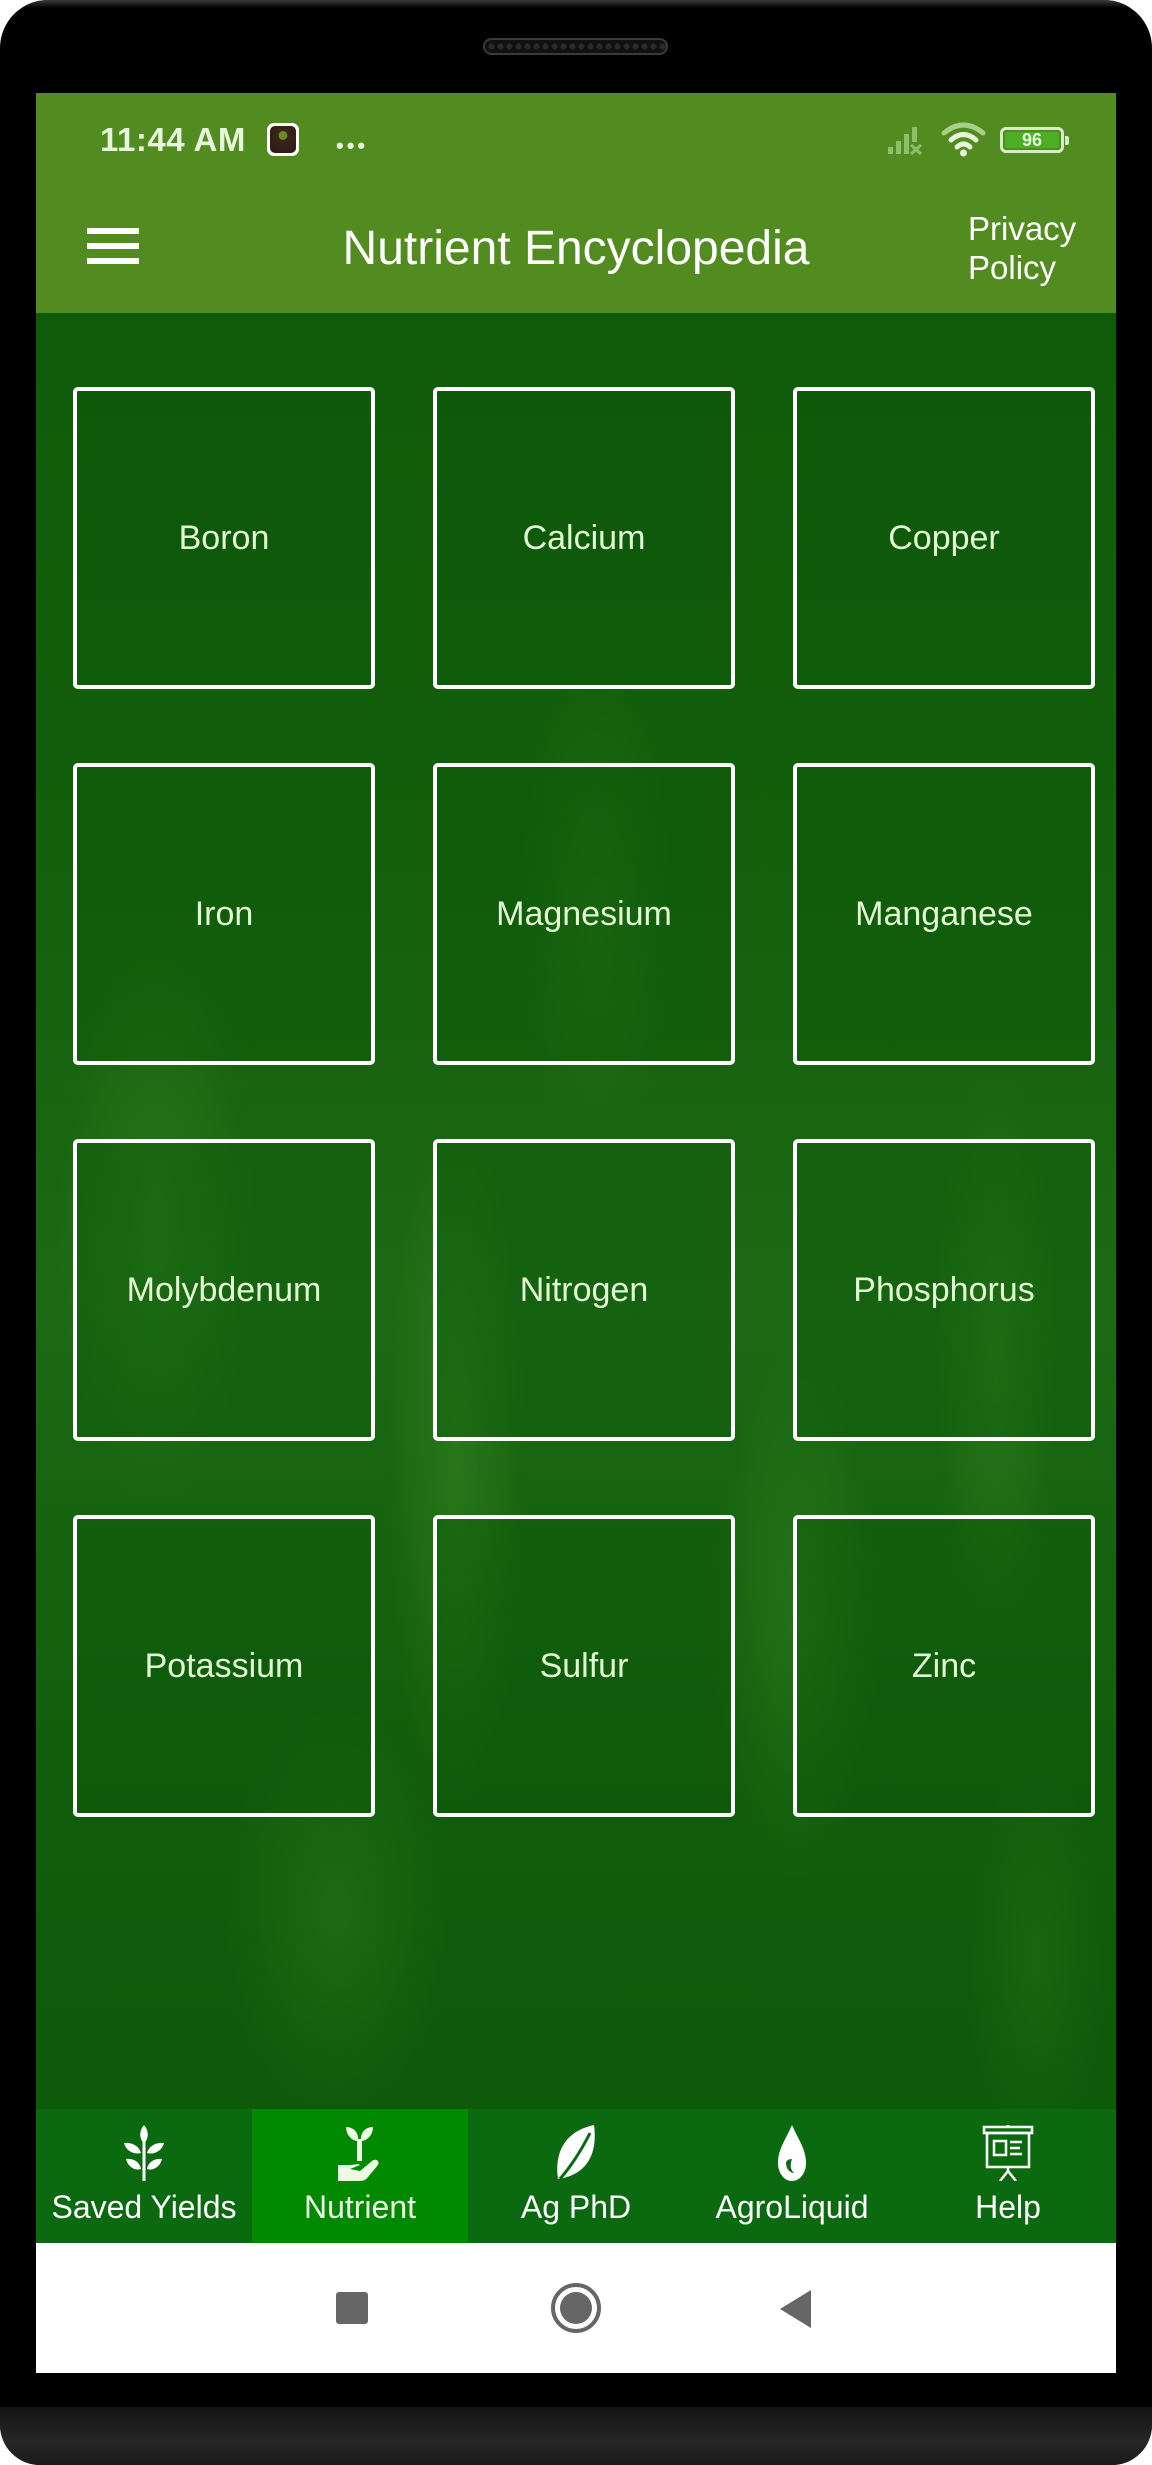 The width and height of the screenshot is (1152, 2465). I want to click on nutrient-tile-copper: Copper, so click(944, 538).